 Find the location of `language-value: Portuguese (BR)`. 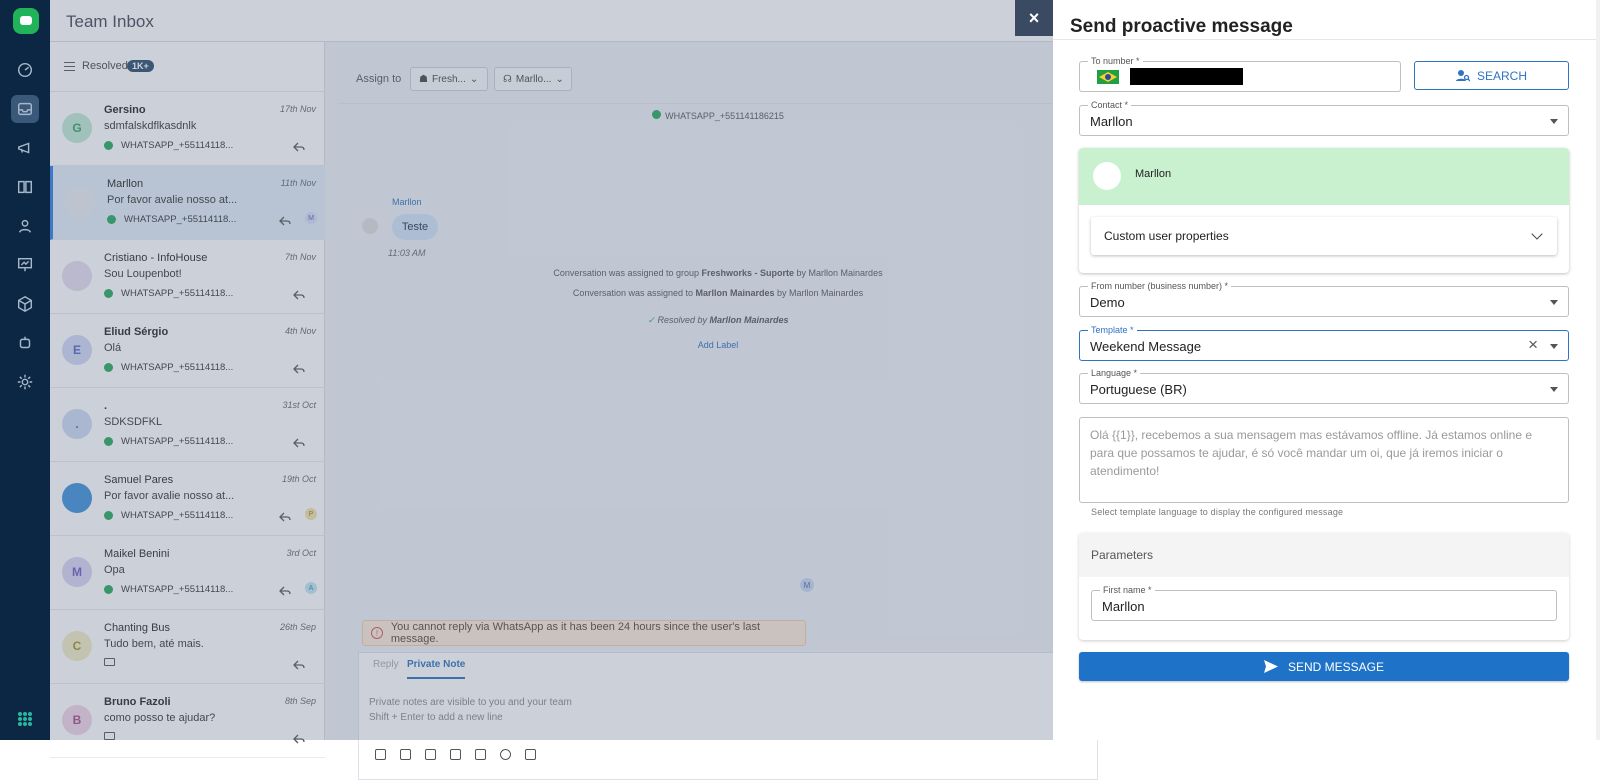

language-value: Portuguese (BR) is located at coordinates (1138, 389).